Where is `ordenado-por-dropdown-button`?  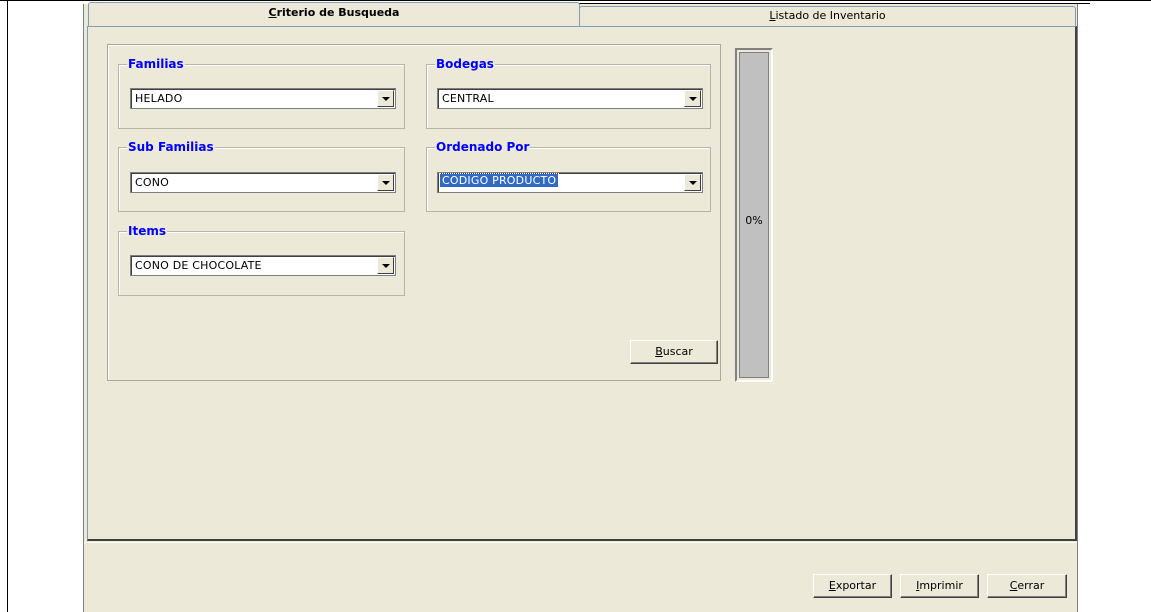
ordenado-por-dropdown-button is located at coordinates (692, 182).